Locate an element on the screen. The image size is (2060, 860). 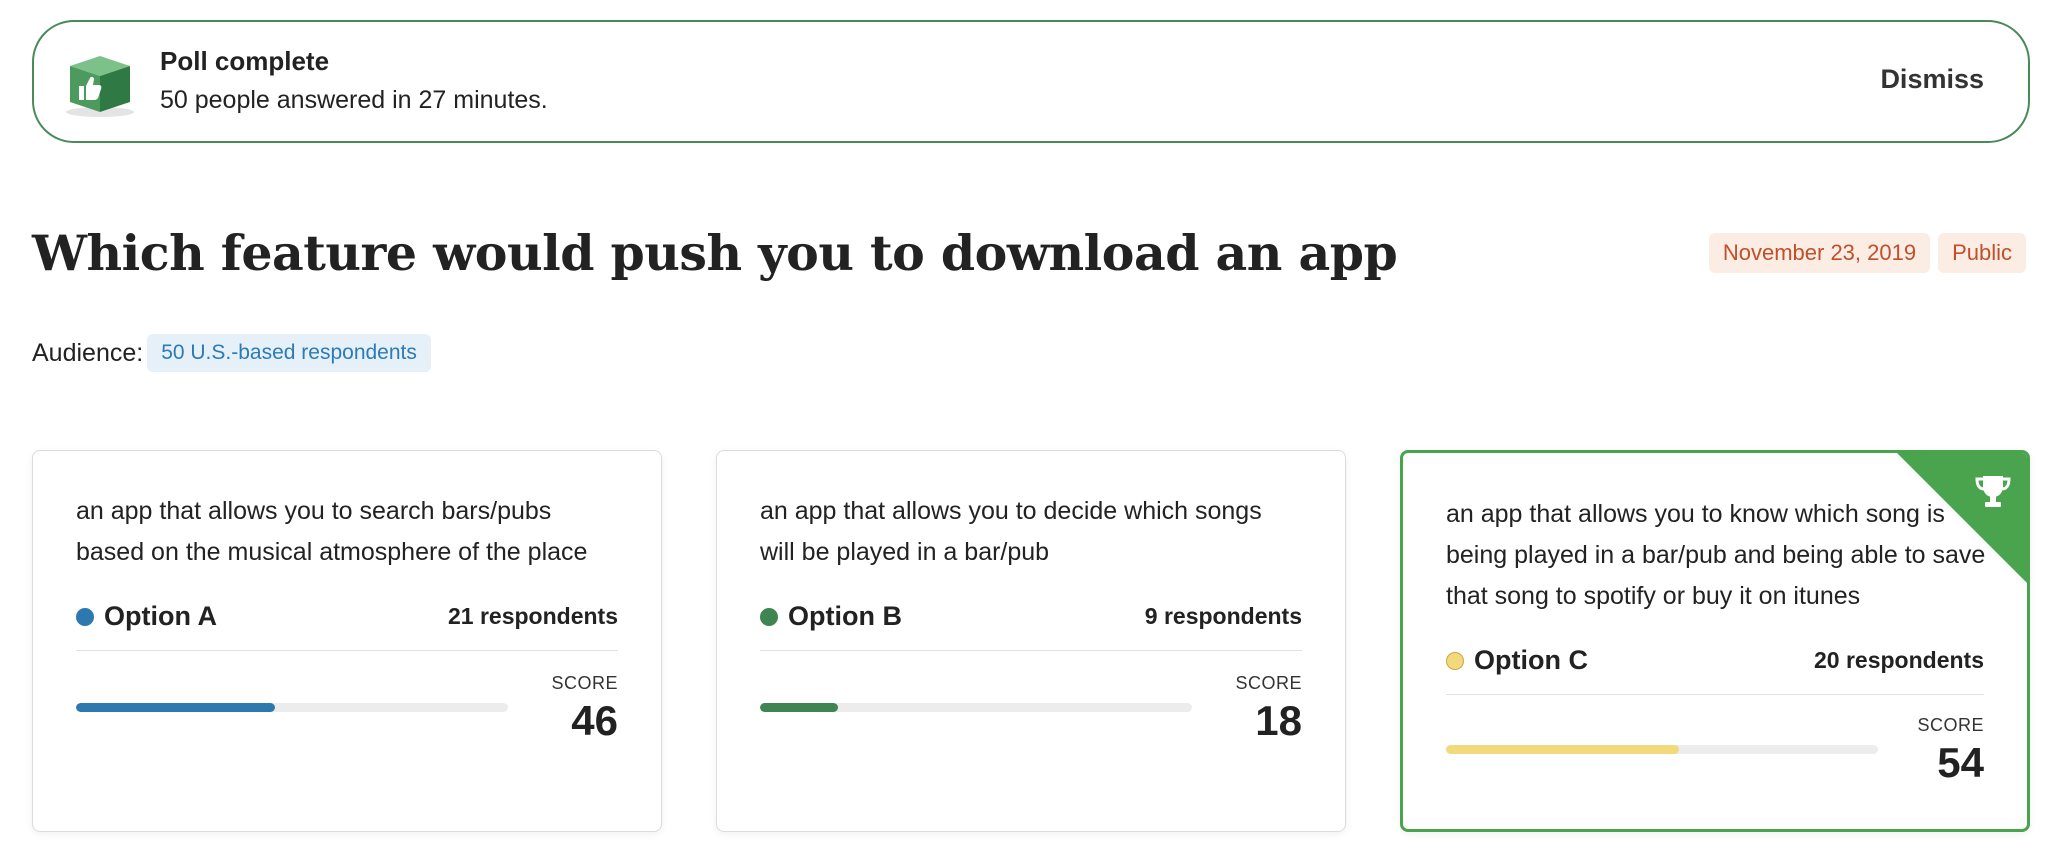
date-badge: November 23, 2019 is located at coordinates (1819, 253).